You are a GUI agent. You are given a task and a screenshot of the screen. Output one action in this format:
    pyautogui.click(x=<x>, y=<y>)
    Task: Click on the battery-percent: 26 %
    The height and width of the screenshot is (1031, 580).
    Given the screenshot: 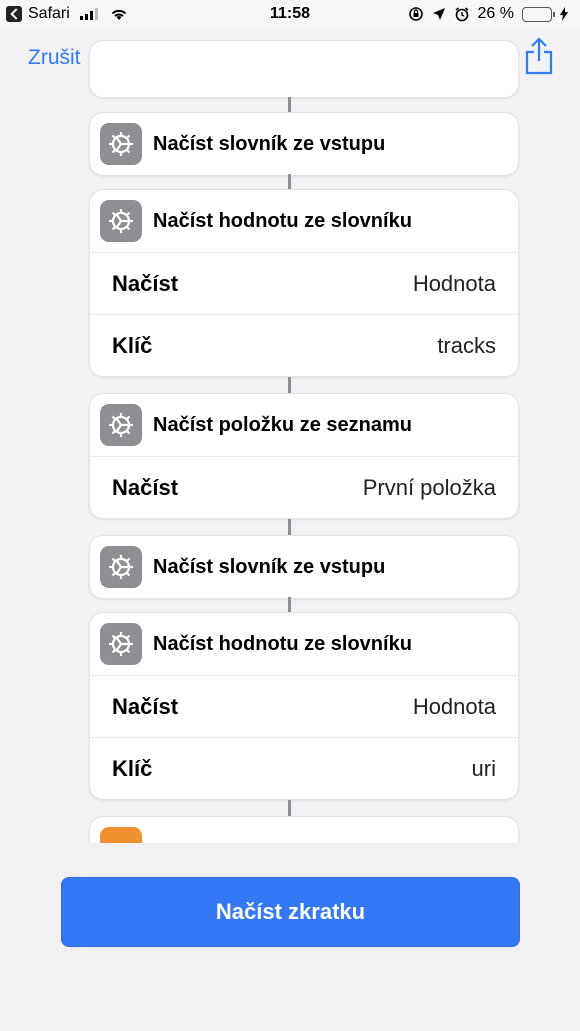 What is the action you would take?
    pyautogui.click(x=495, y=13)
    